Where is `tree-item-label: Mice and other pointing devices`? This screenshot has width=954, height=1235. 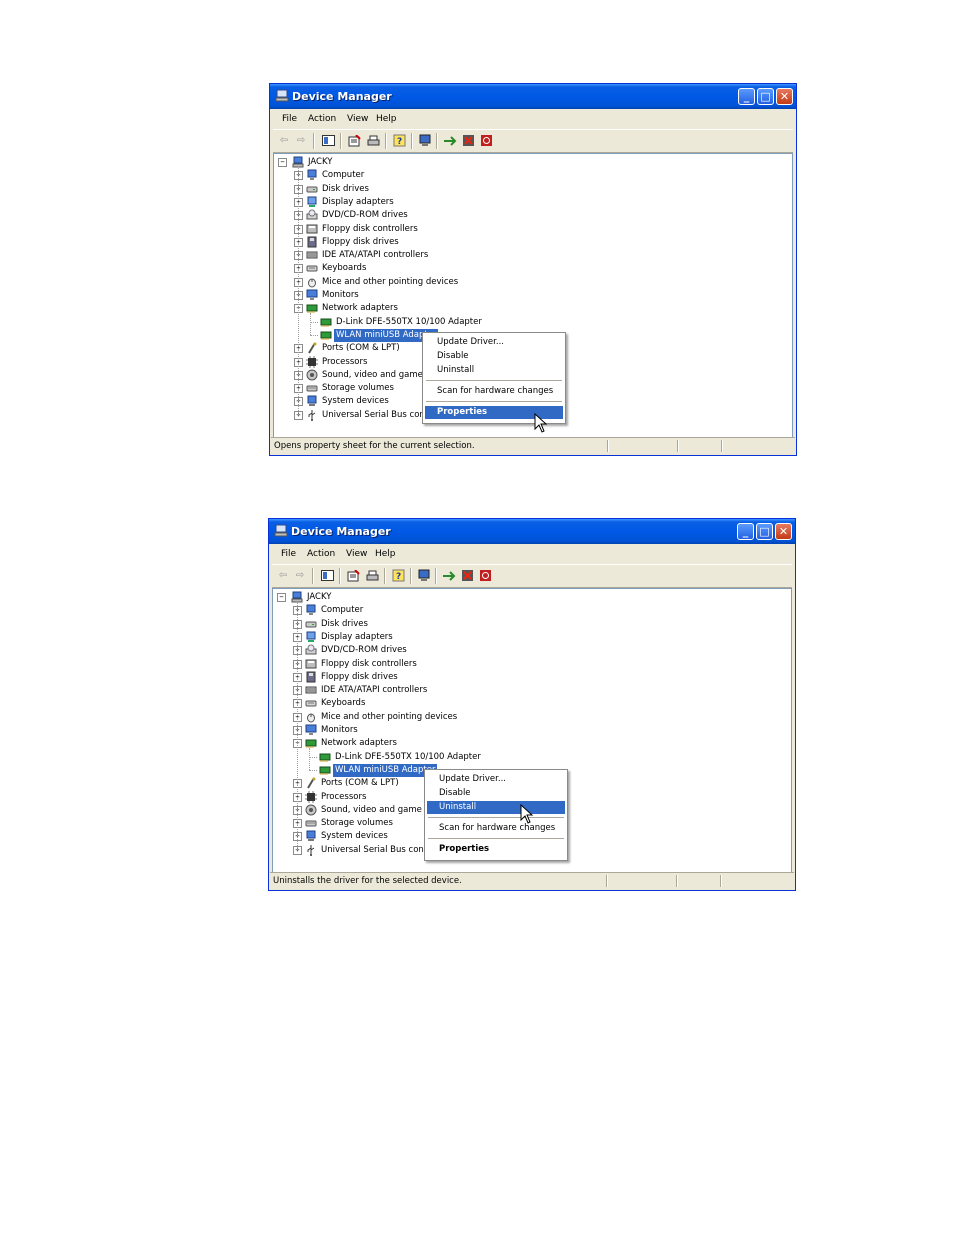 tree-item-label: Mice and other pointing devices is located at coordinates (389, 716).